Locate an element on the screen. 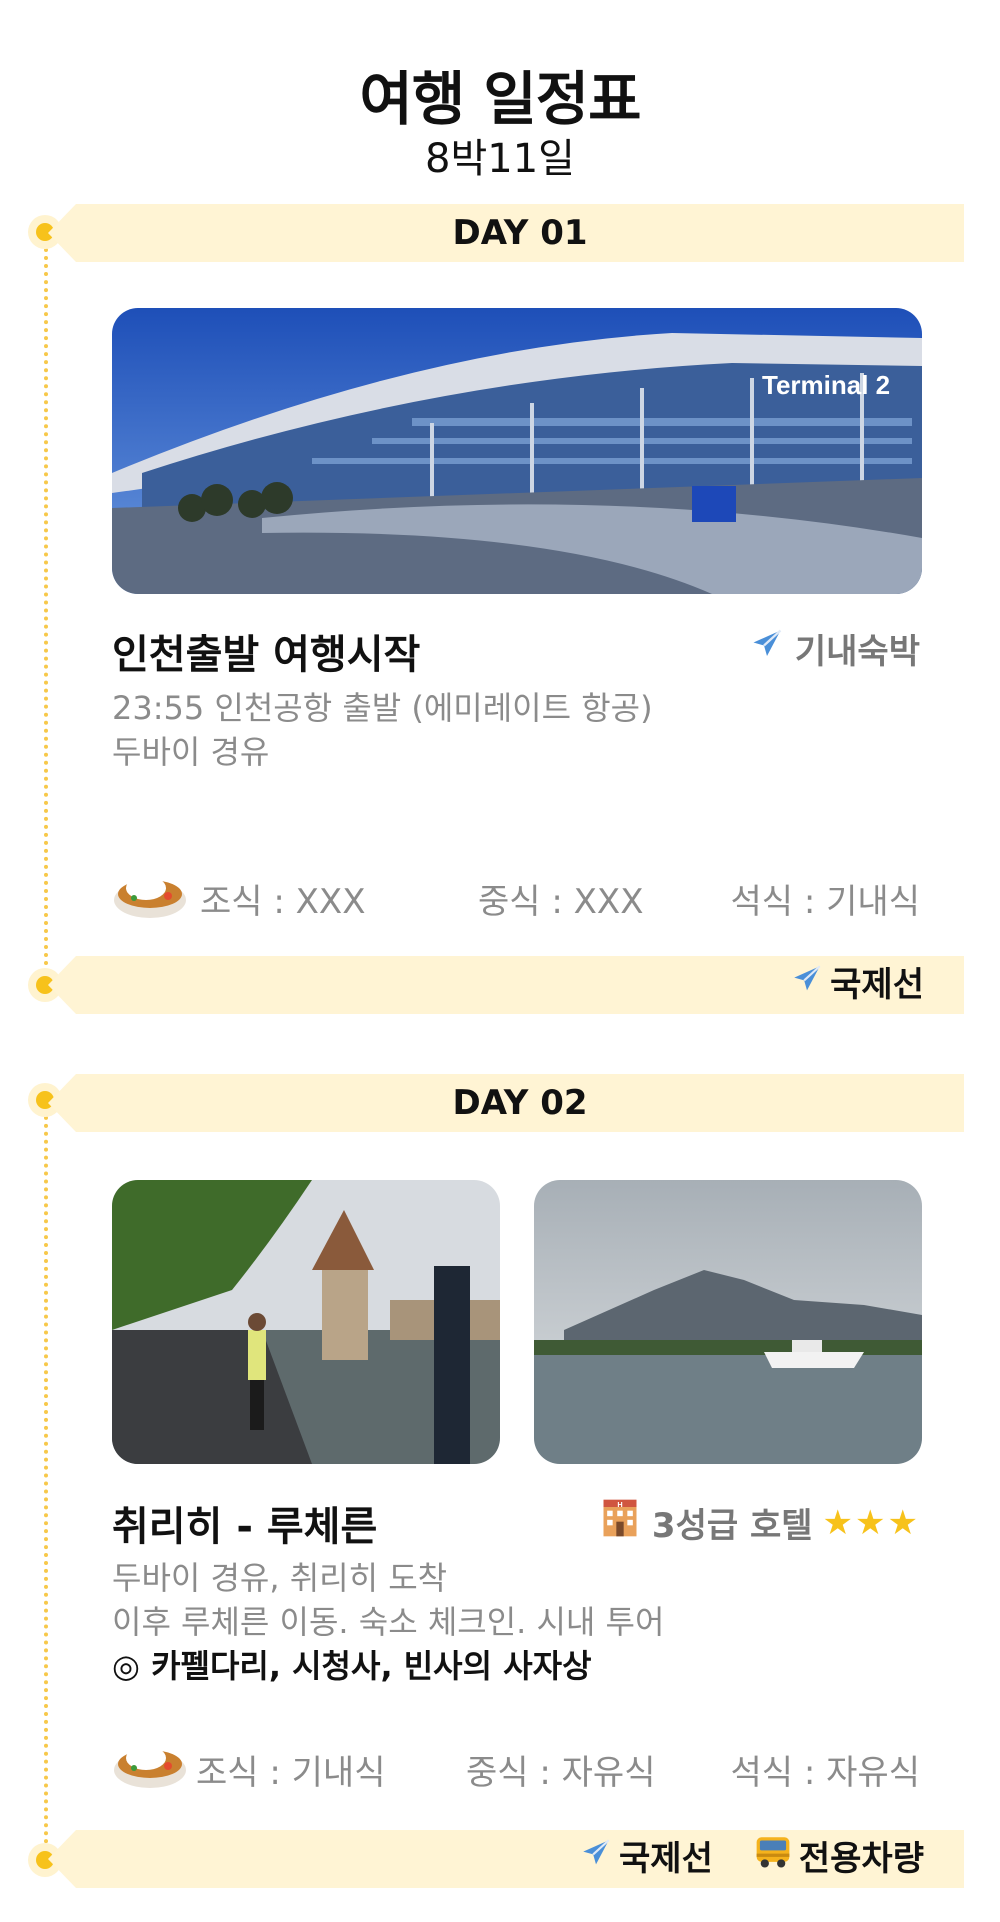  transport-text: 전용차량 is located at coordinates (861, 1859).